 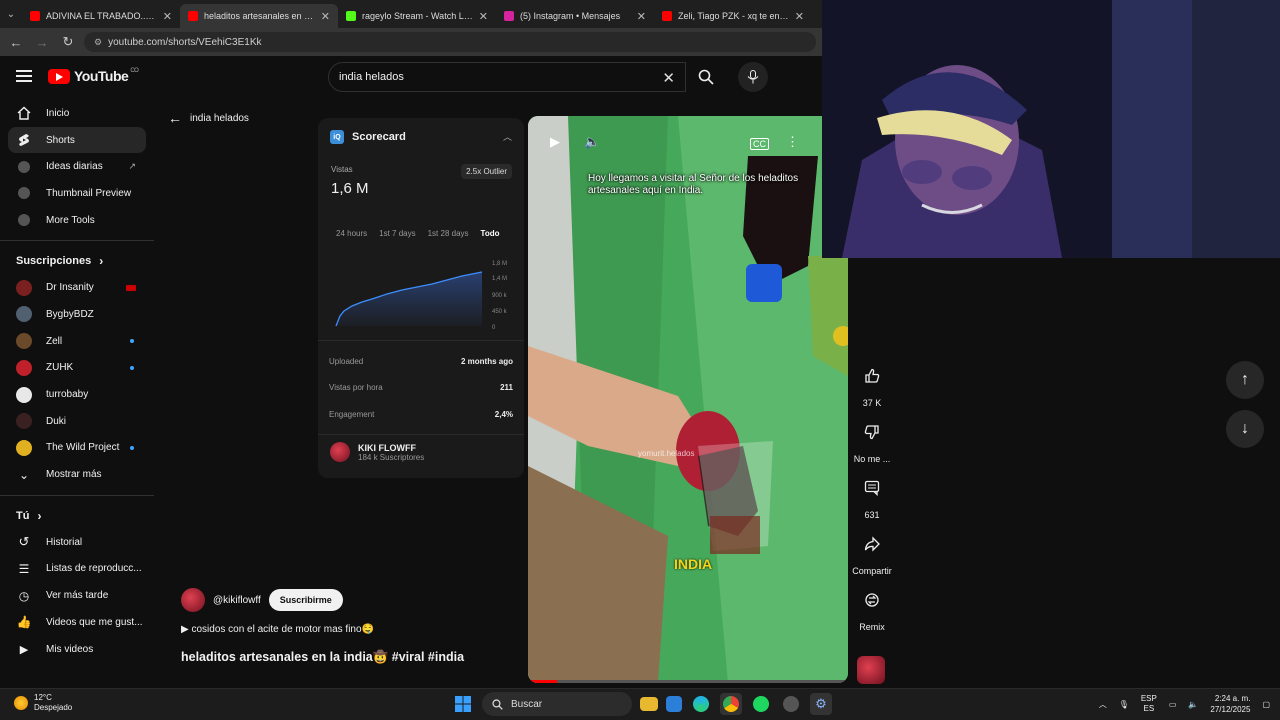 What do you see at coordinates (507, 136) in the screenshot?
I see `collapse-icon: ︿` at bounding box center [507, 136].